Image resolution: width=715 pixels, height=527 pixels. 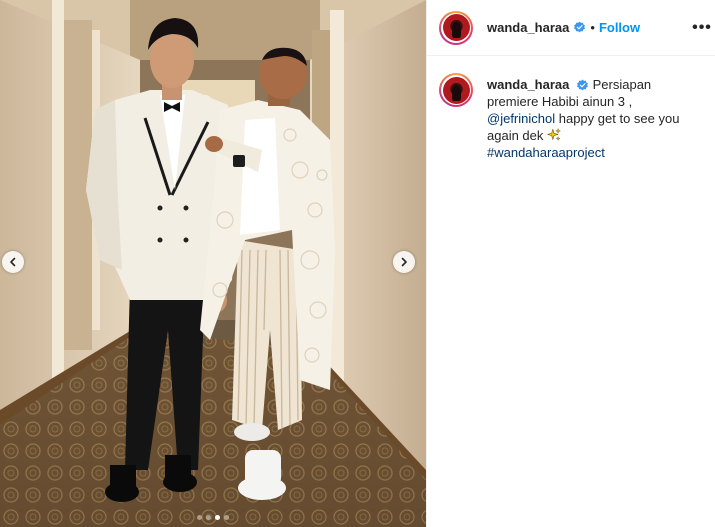 I want to click on chevron-left-icon, so click(x=13, y=262).